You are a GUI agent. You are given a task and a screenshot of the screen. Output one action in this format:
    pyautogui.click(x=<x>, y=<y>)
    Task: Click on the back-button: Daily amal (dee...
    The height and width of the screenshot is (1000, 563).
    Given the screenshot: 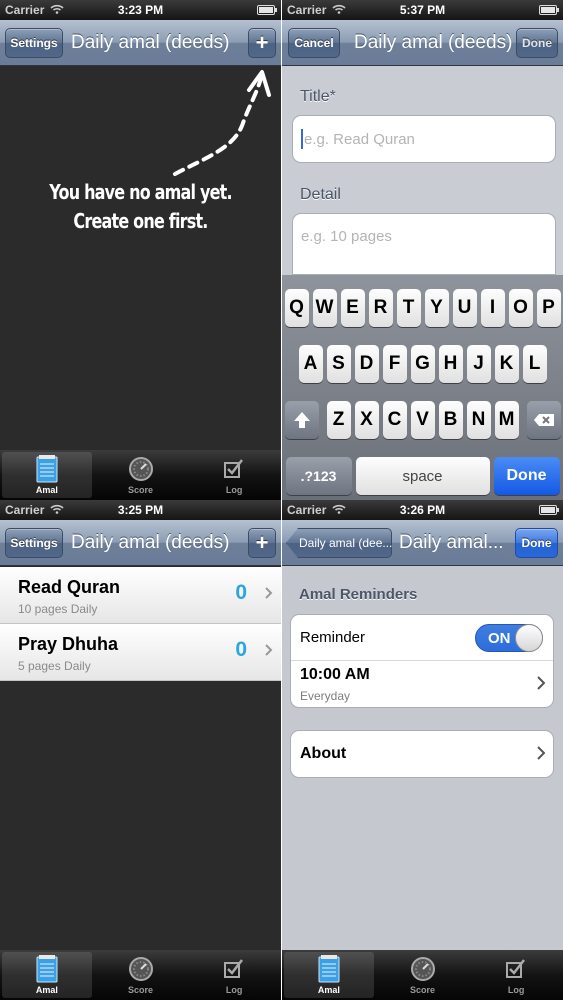 What is the action you would take?
    pyautogui.click(x=339, y=543)
    